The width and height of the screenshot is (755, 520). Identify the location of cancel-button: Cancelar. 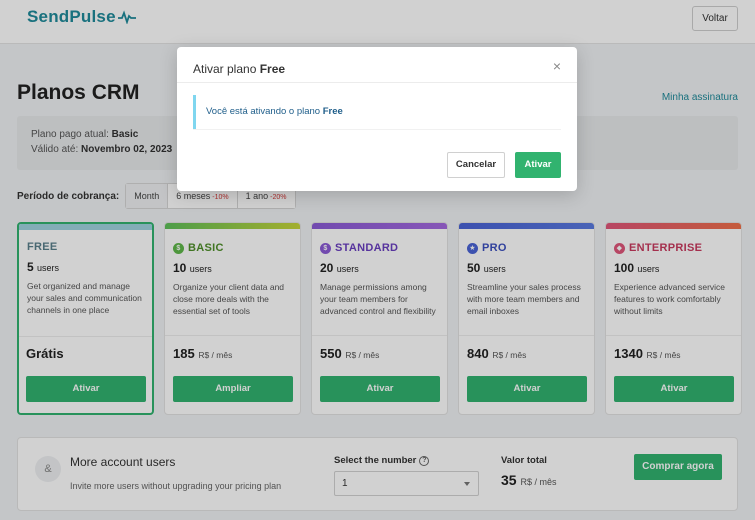
(476, 165).